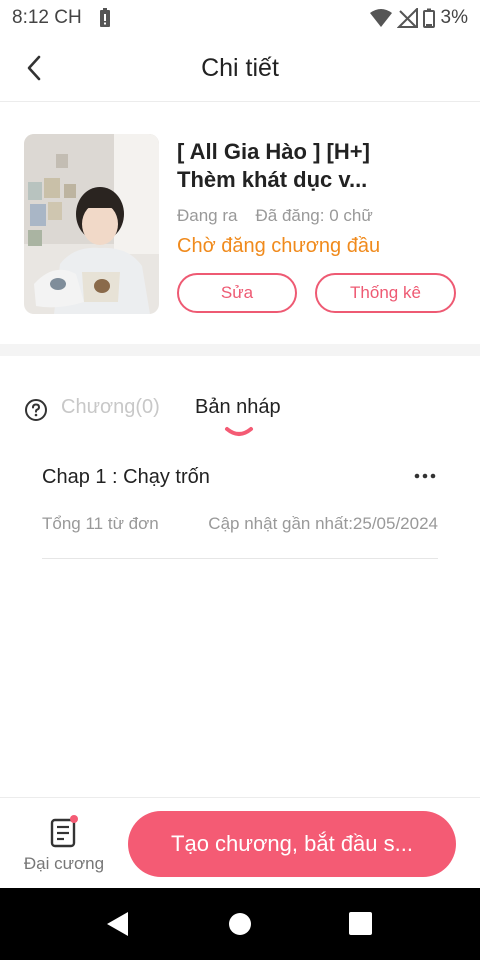  Describe the element at coordinates (64, 831) in the screenshot. I see `outline-document-icon` at that location.